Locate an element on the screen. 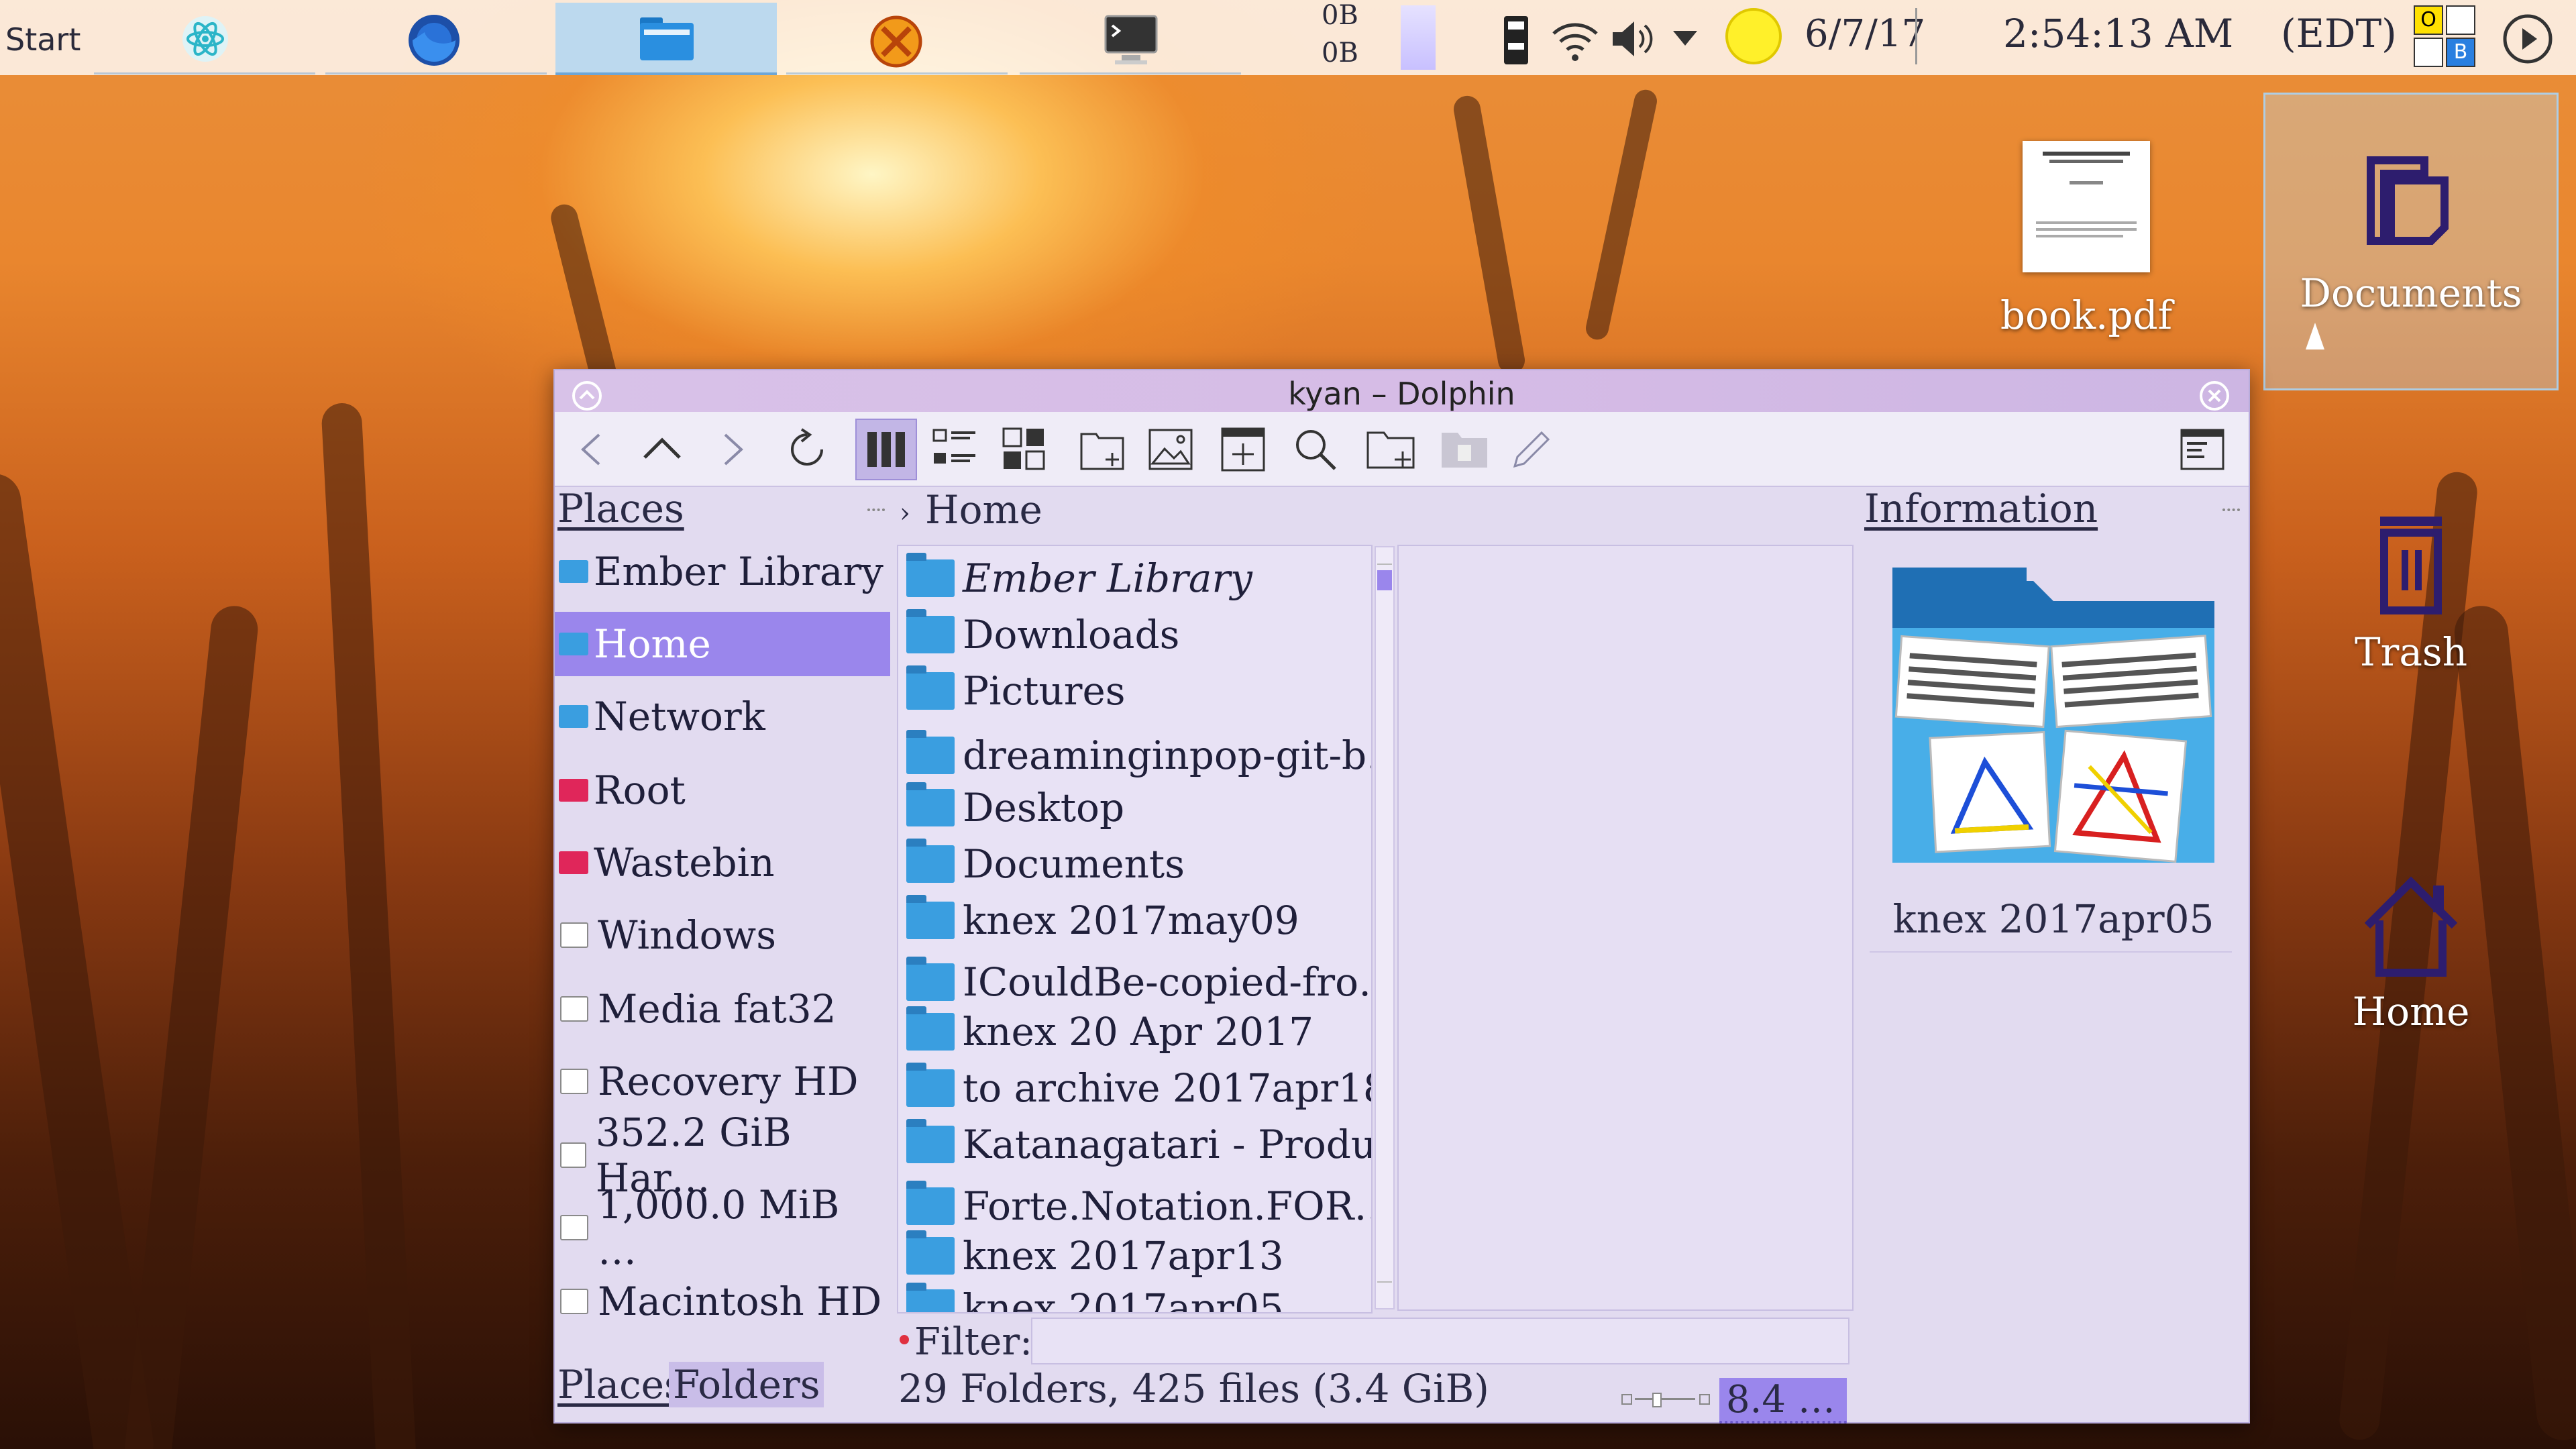 The width and height of the screenshot is (2576, 1449). desktop-icon-book-pdf: book.pdf is located at coordinates (2086, 236).